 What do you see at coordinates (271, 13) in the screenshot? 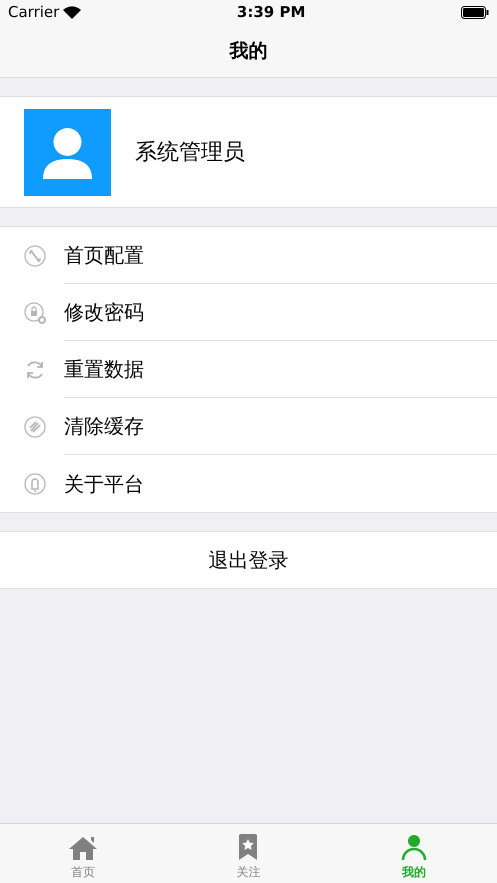
I see `status-time: 3:39 PM` at bounding box center [271, 13].